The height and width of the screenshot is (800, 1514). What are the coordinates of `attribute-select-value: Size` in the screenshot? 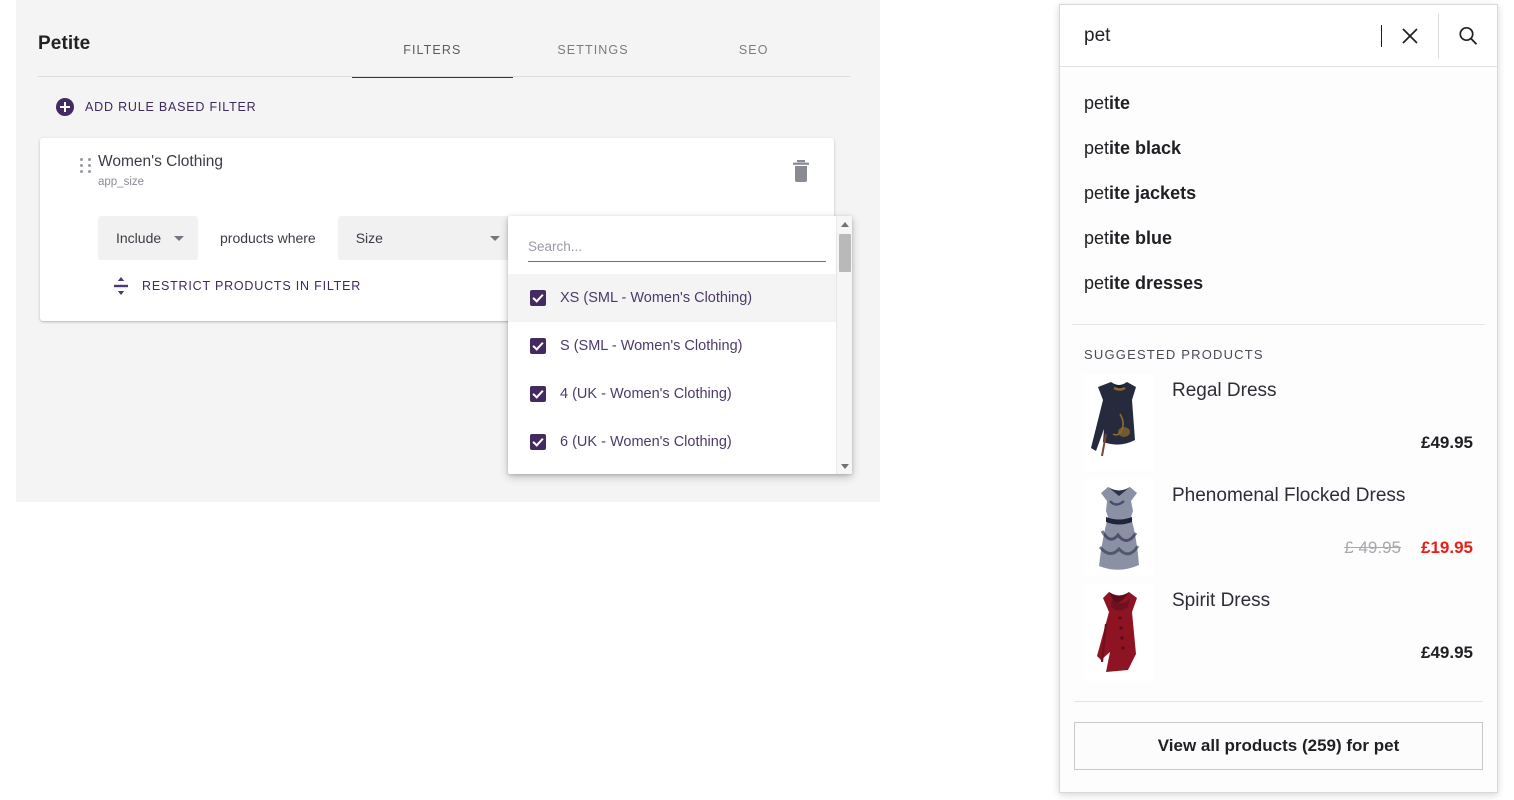 It's located at (369, 238).